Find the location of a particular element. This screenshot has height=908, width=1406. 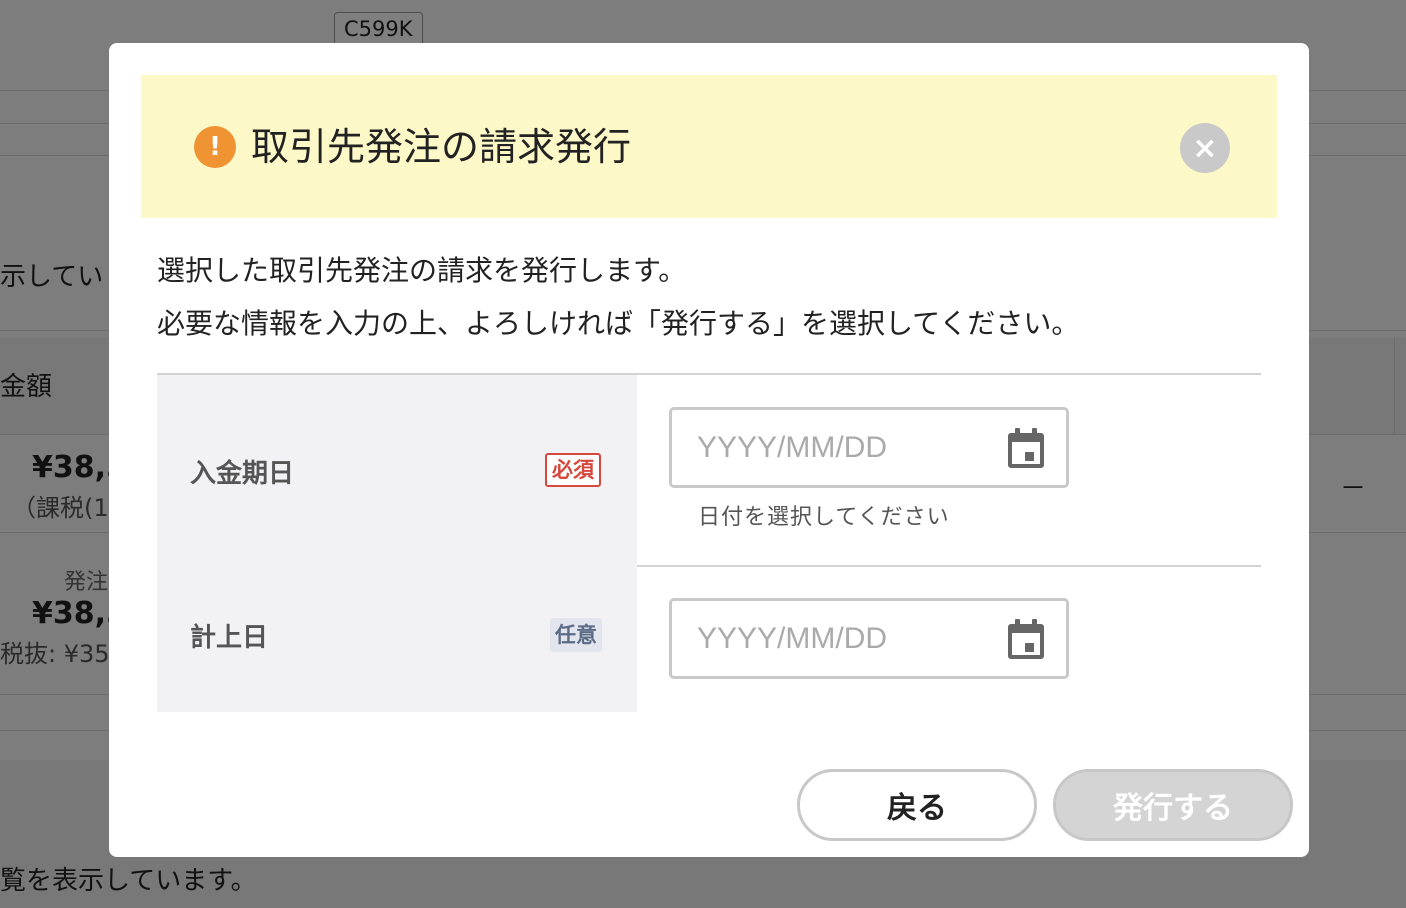

close-button: × is located at coordinates (1205, 148).